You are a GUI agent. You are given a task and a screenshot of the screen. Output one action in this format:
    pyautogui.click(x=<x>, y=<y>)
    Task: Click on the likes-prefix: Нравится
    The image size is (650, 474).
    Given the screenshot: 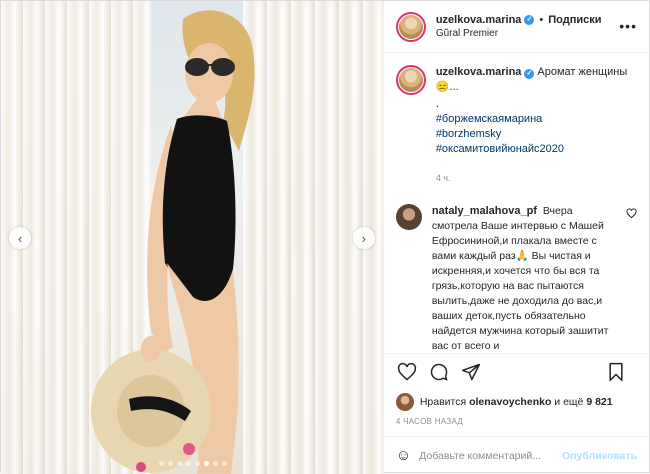 What is the action you would take?
    pyautogui.click(x=443, y=402)
    